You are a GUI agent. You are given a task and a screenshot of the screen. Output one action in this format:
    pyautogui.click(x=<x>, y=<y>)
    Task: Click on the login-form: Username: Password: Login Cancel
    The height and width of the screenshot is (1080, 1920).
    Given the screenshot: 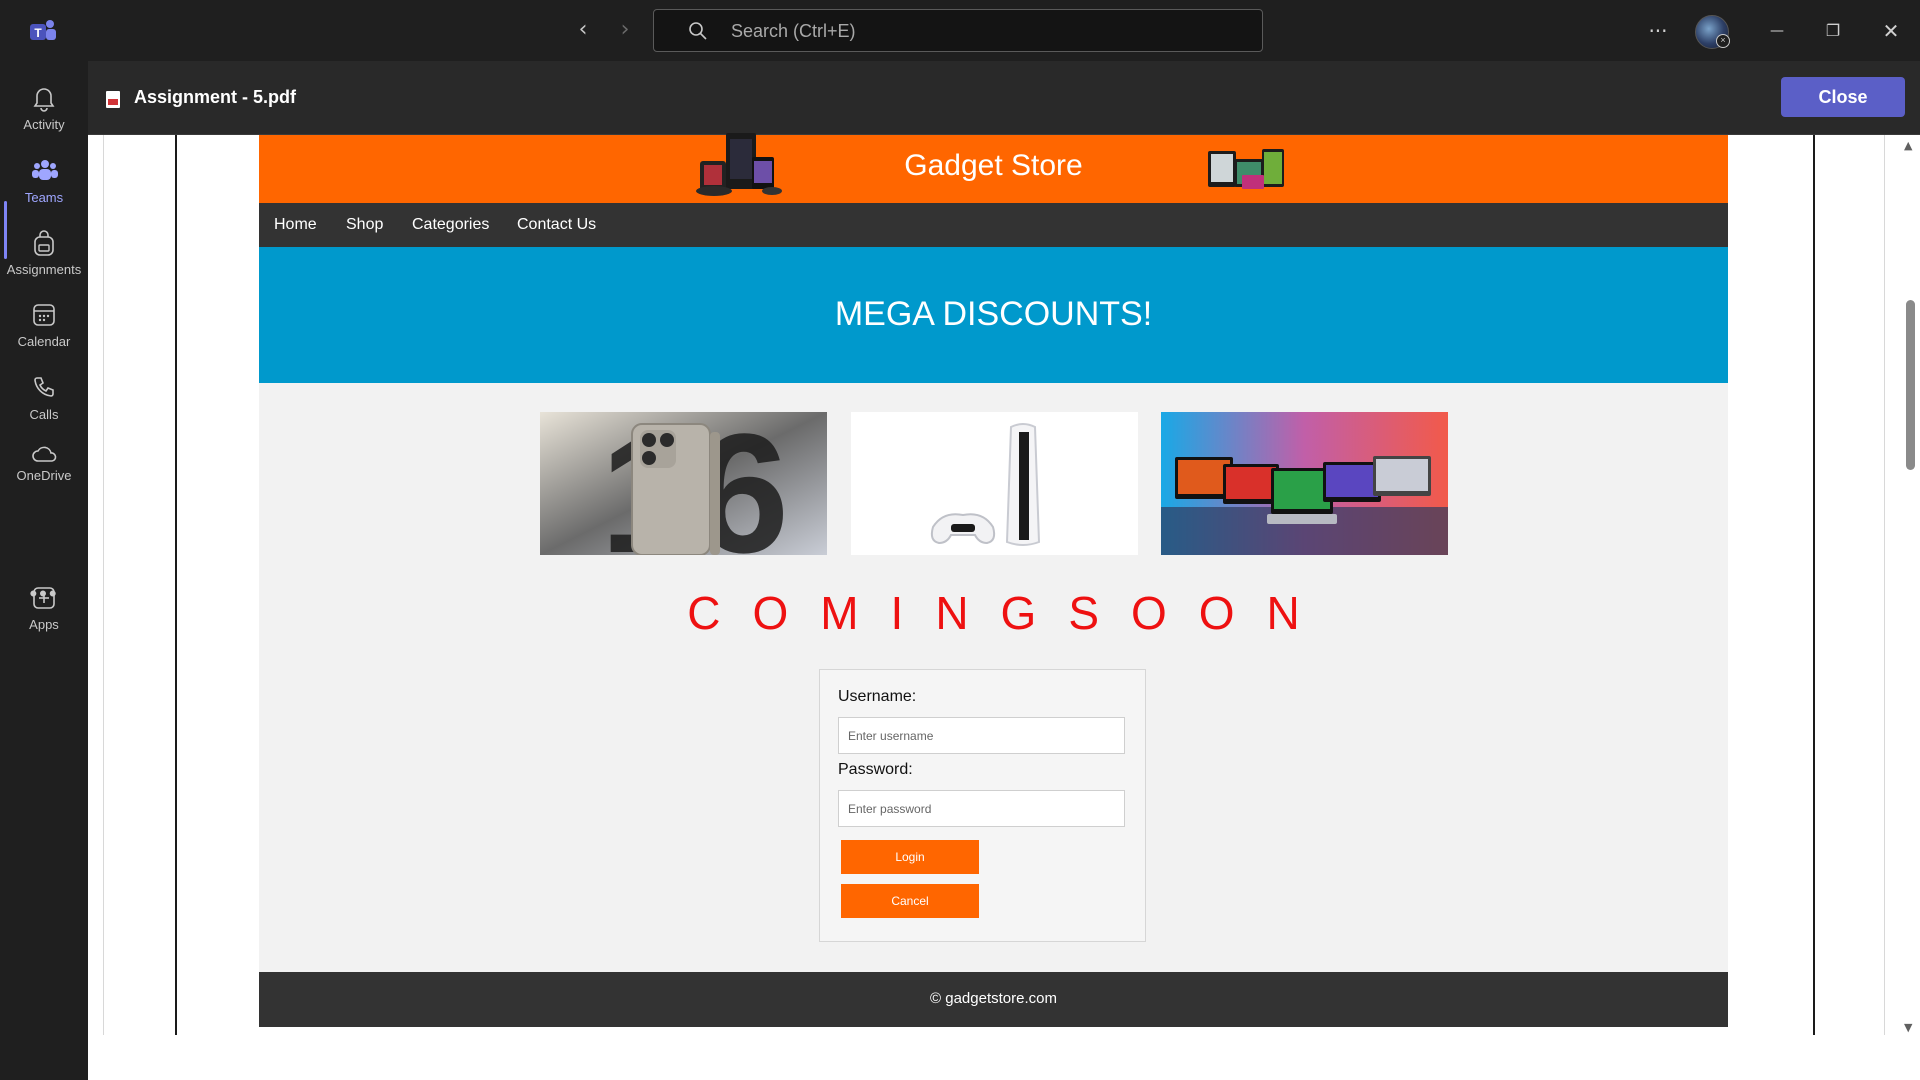 What is the action you would take?
    pyautogui.click(x=982, y=805)
    